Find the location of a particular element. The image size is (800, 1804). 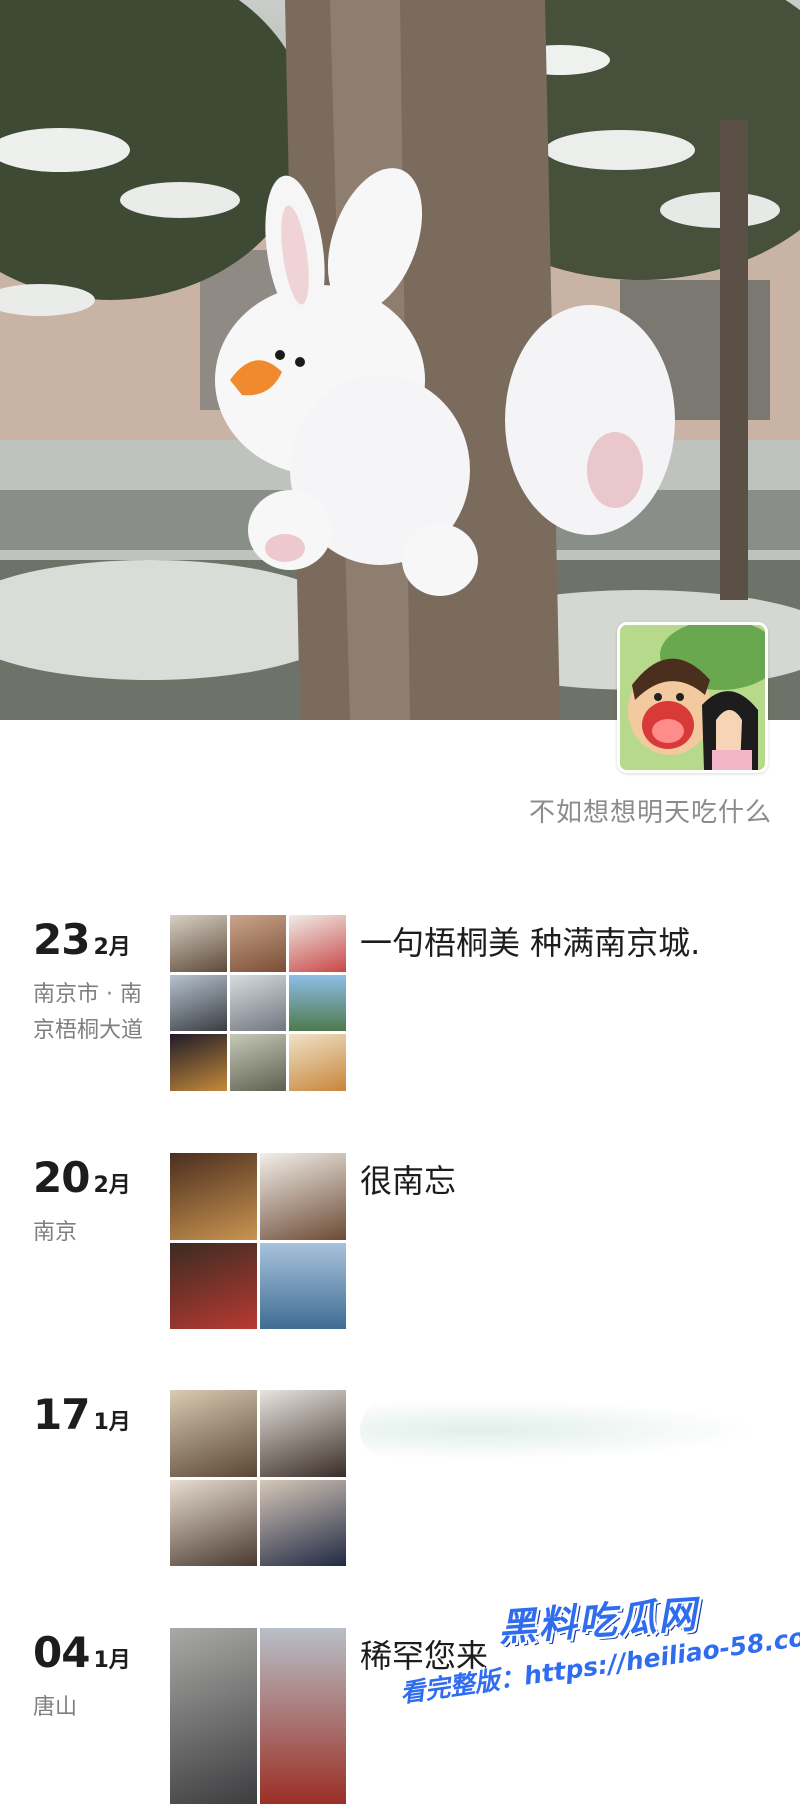

blurred-caption is located at coordinates (560, 1430).